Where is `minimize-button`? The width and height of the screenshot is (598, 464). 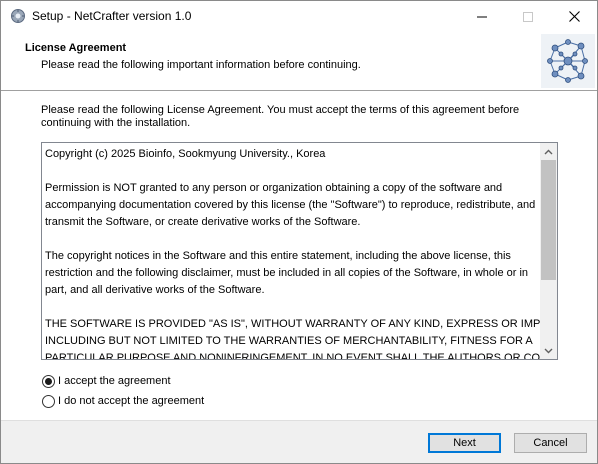
minimize-button is located at coordinates (482, 16).